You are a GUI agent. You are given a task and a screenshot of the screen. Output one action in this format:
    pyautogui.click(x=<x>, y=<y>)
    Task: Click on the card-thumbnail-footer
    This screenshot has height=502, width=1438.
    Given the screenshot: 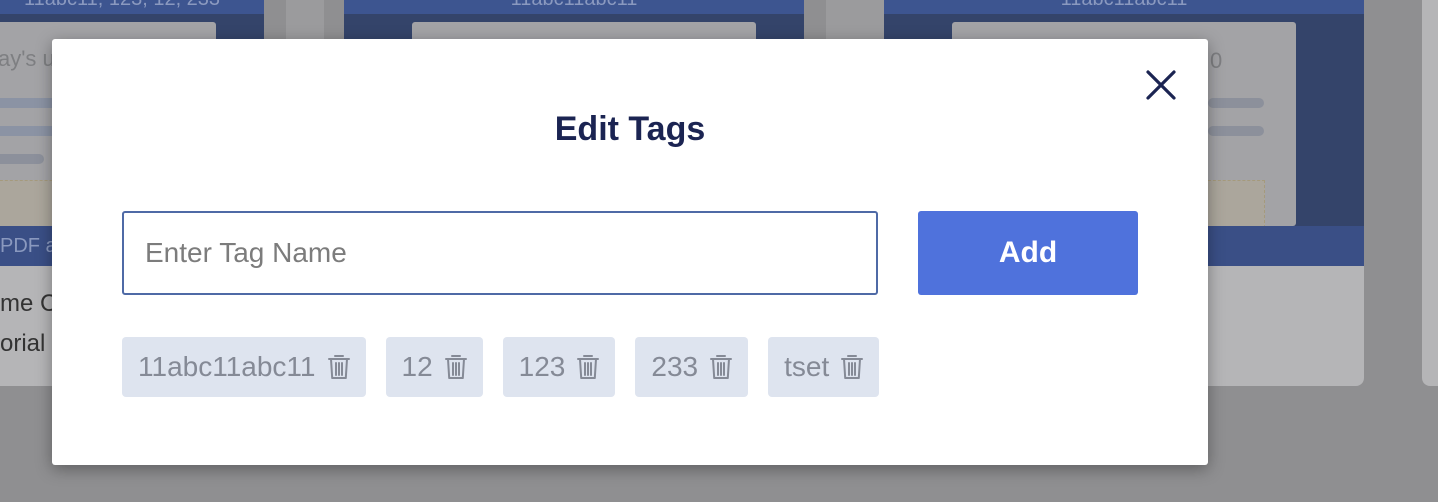 What is the action you would take?
    pyautogui.click(x=1286, y=246)
    